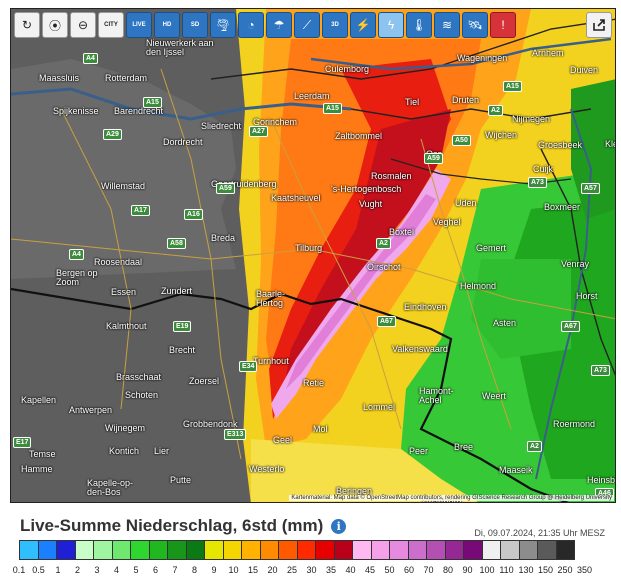 The height and width of the screenshot is (582, 621). Describe the element at coordinates (467, 570) in the screenshot. I see `legend-tick: 90` at that location.